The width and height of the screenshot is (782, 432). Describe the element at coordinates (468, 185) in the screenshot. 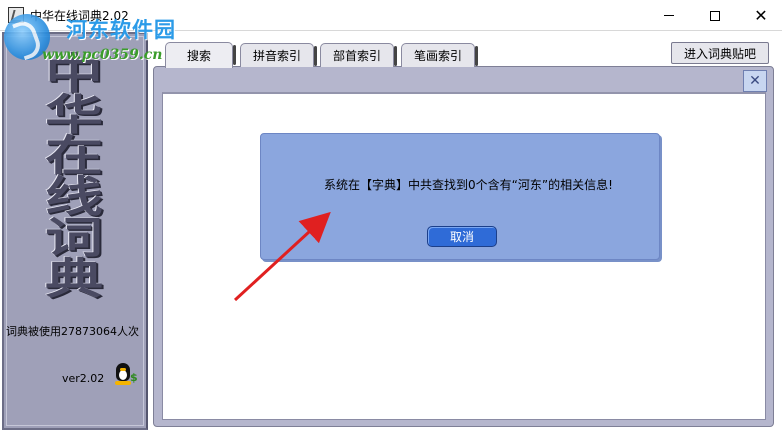

I see `dialog-message: 系统在【字典】中共查找到0个含有“河东”的相关信息!` at that location.